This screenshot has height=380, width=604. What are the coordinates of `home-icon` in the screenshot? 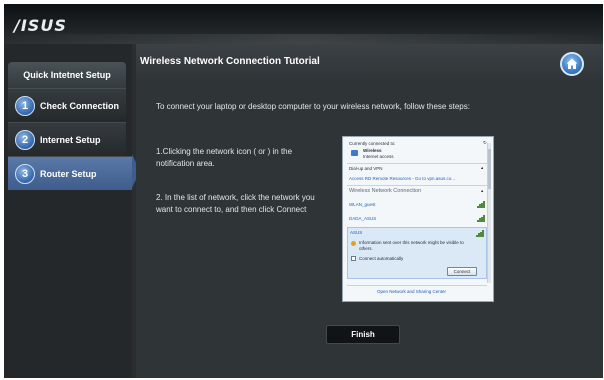 It's located at (572, 63).